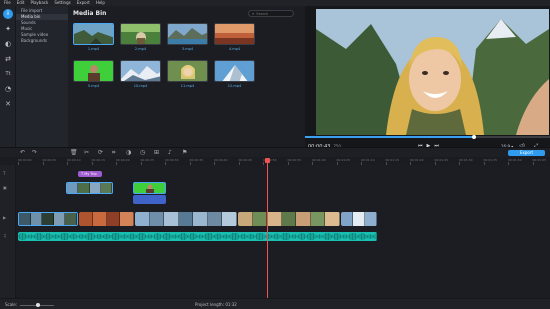 Image resolution: width=550 pixels, height=309 pixels. I want to click on speed-icon: ◷, so click(142, 153).